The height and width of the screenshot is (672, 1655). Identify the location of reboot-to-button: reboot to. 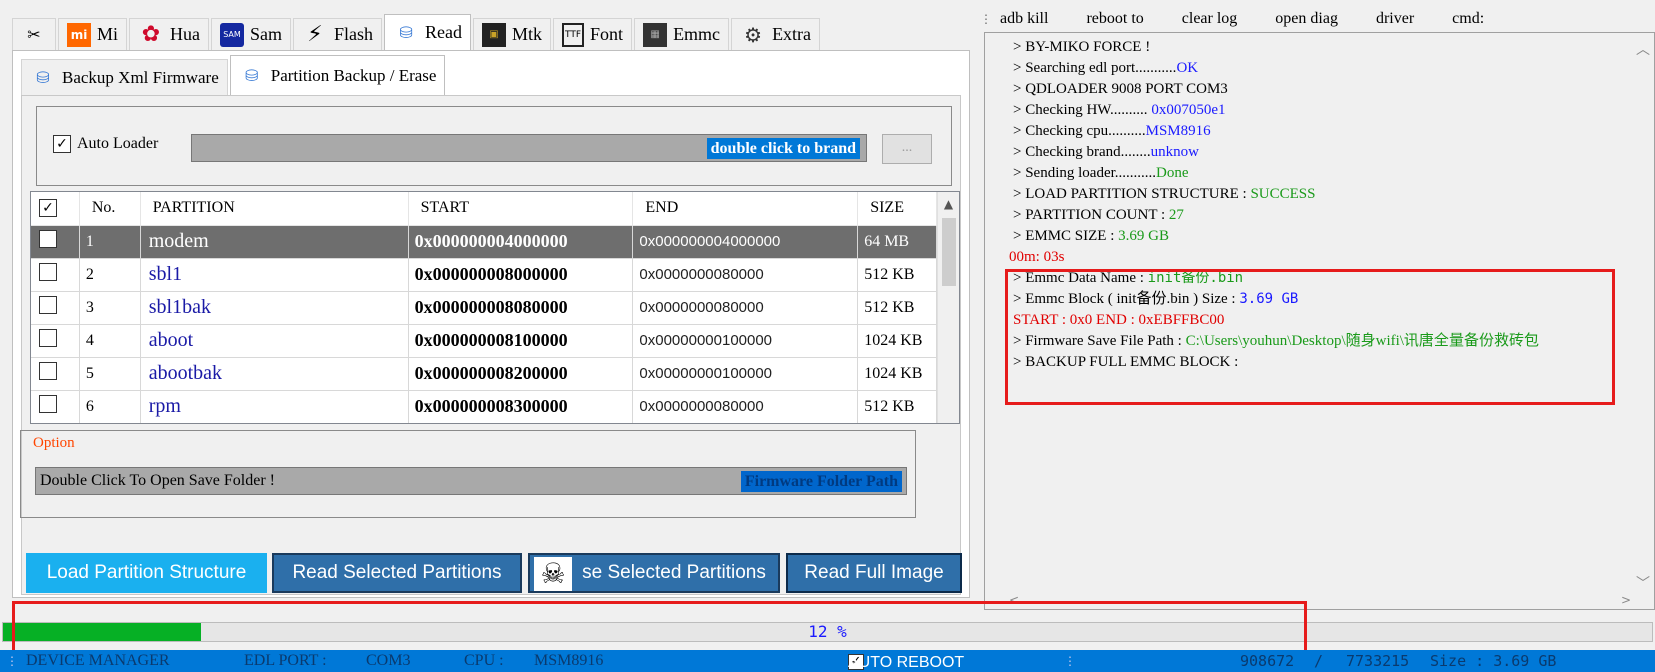
(1114, 19).